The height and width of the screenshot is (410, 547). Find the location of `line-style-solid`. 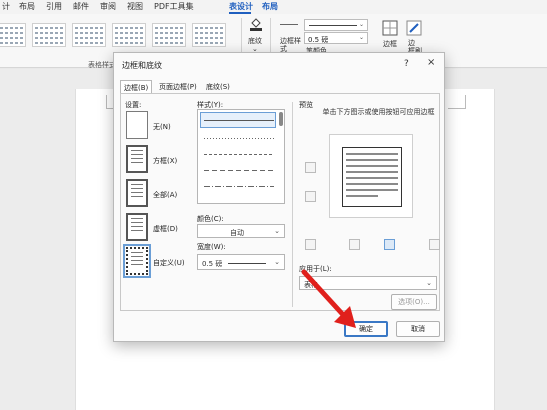

line-style-solid is located at coordinates (239, 120).